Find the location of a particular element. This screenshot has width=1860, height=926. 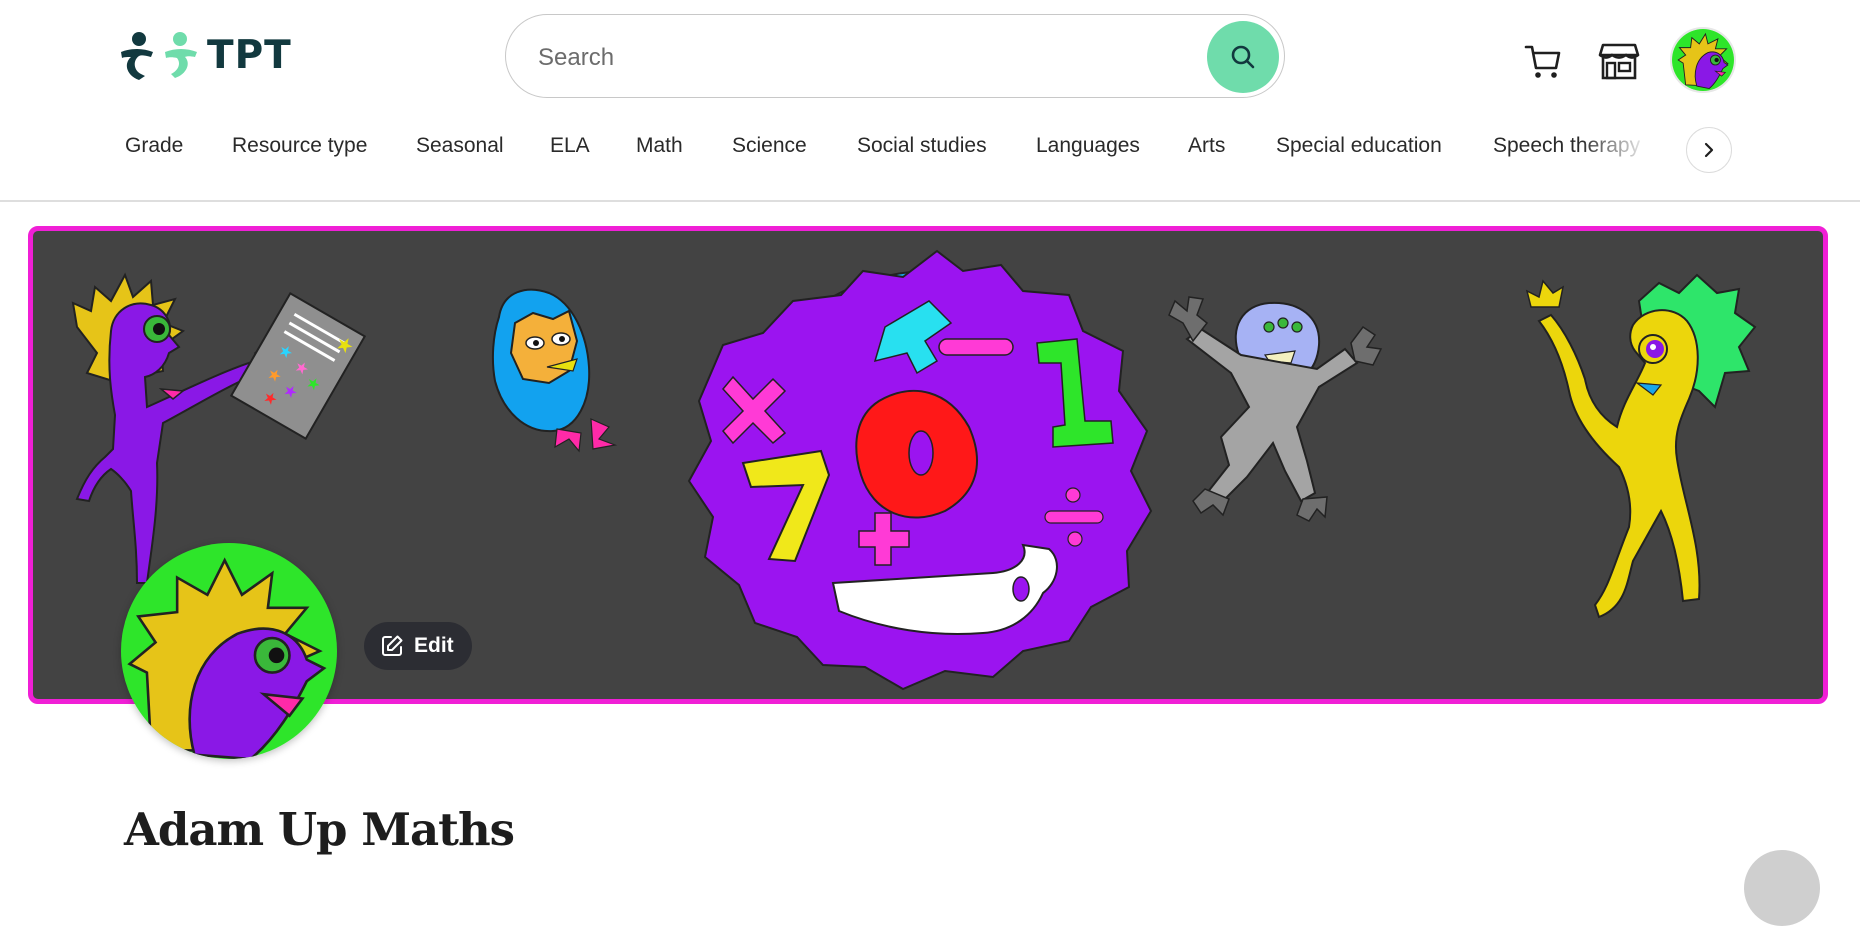

cart-icon is located at coordinates (1542, 61).